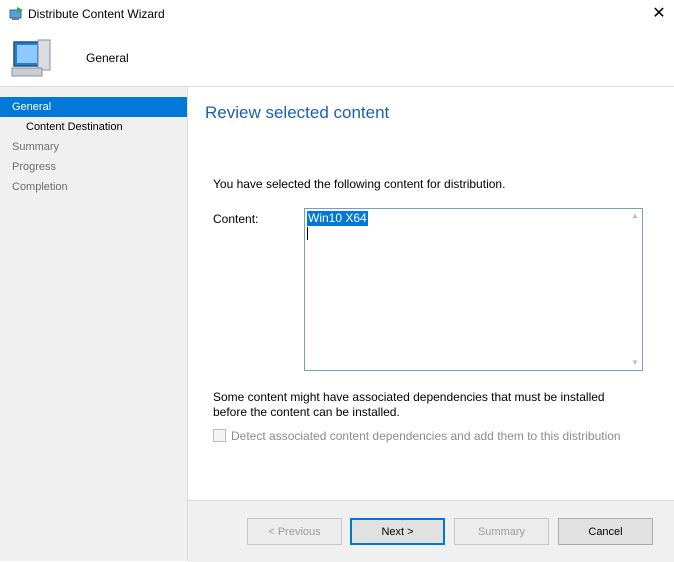 Image resolution: width=674 pixels, height=562 pixels. I want to click on wizard-header: General, so click(337, 57).